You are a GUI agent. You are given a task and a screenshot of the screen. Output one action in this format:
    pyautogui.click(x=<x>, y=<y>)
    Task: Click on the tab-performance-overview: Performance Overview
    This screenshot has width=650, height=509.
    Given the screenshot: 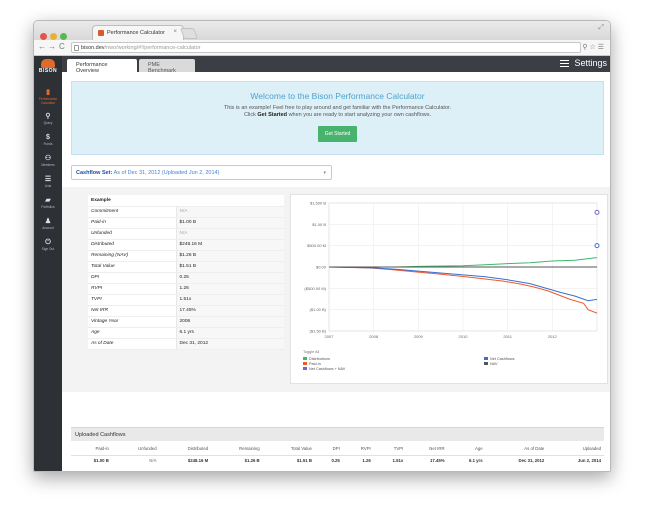 What is the action you would take?
    pyautogui.click(x=102, y=66)
    